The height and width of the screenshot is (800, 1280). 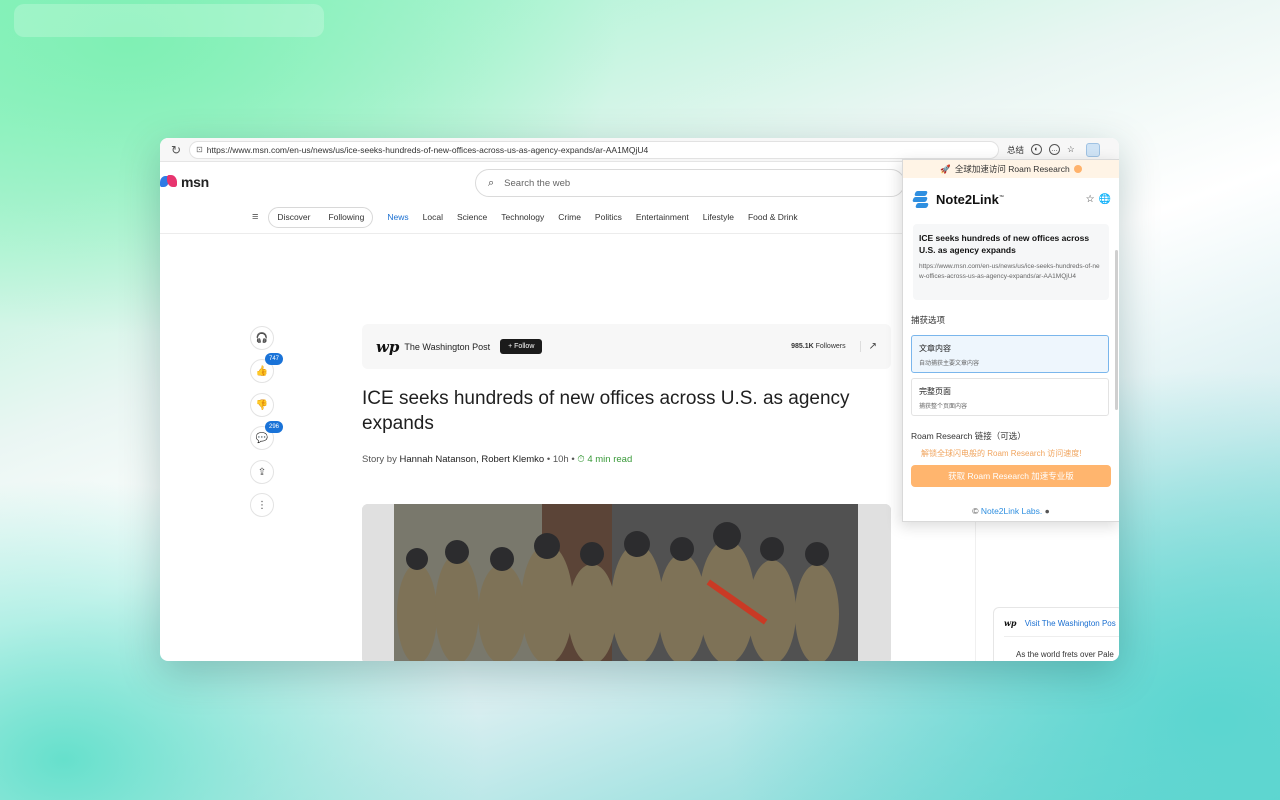 I want to click on labs-link: Note2Link Labs., so click(x=1011, y=511).